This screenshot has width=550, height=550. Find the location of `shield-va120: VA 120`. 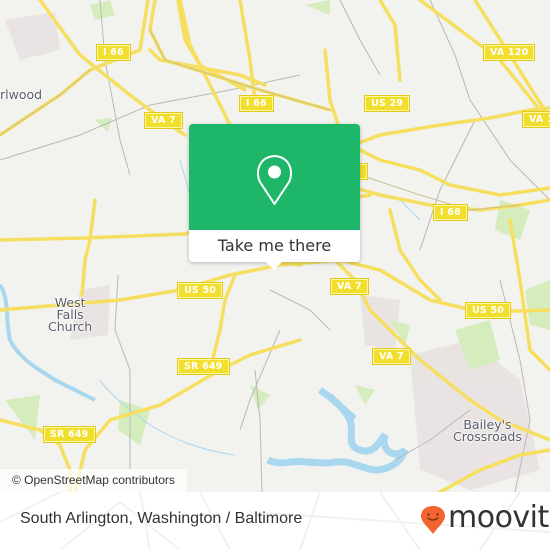

shield-va120: VA 120 is located at coordinates (509, 52).